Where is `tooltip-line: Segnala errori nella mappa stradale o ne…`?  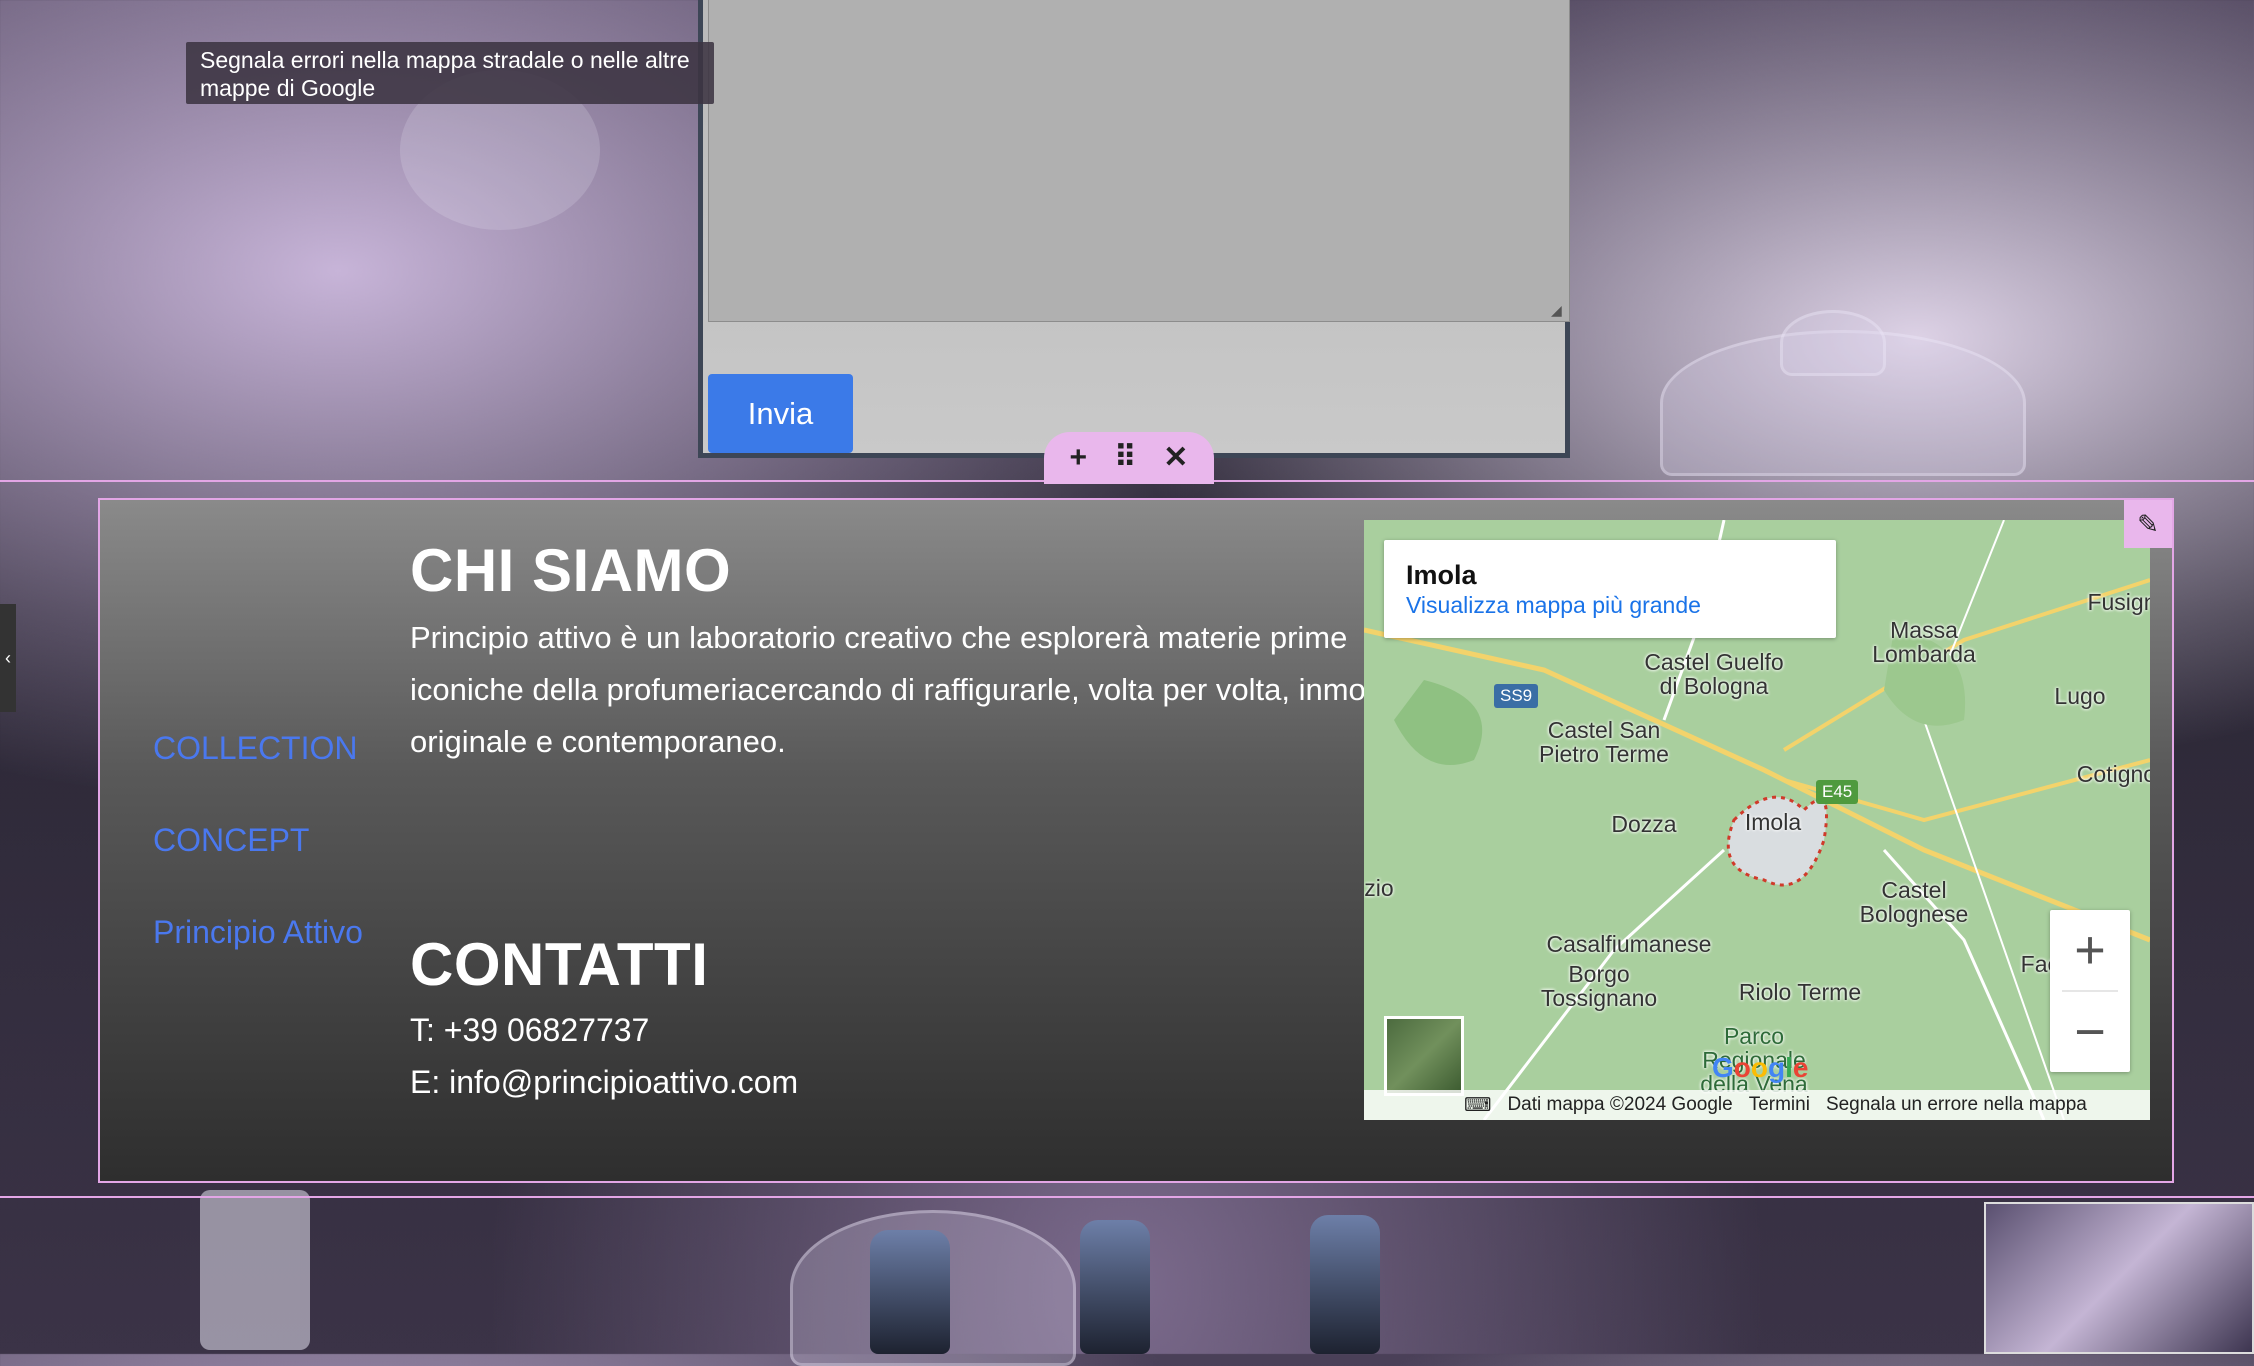 tooltip-line: Segnala errori nella mappa stradale o ne… is located at coordinates (445, 60).